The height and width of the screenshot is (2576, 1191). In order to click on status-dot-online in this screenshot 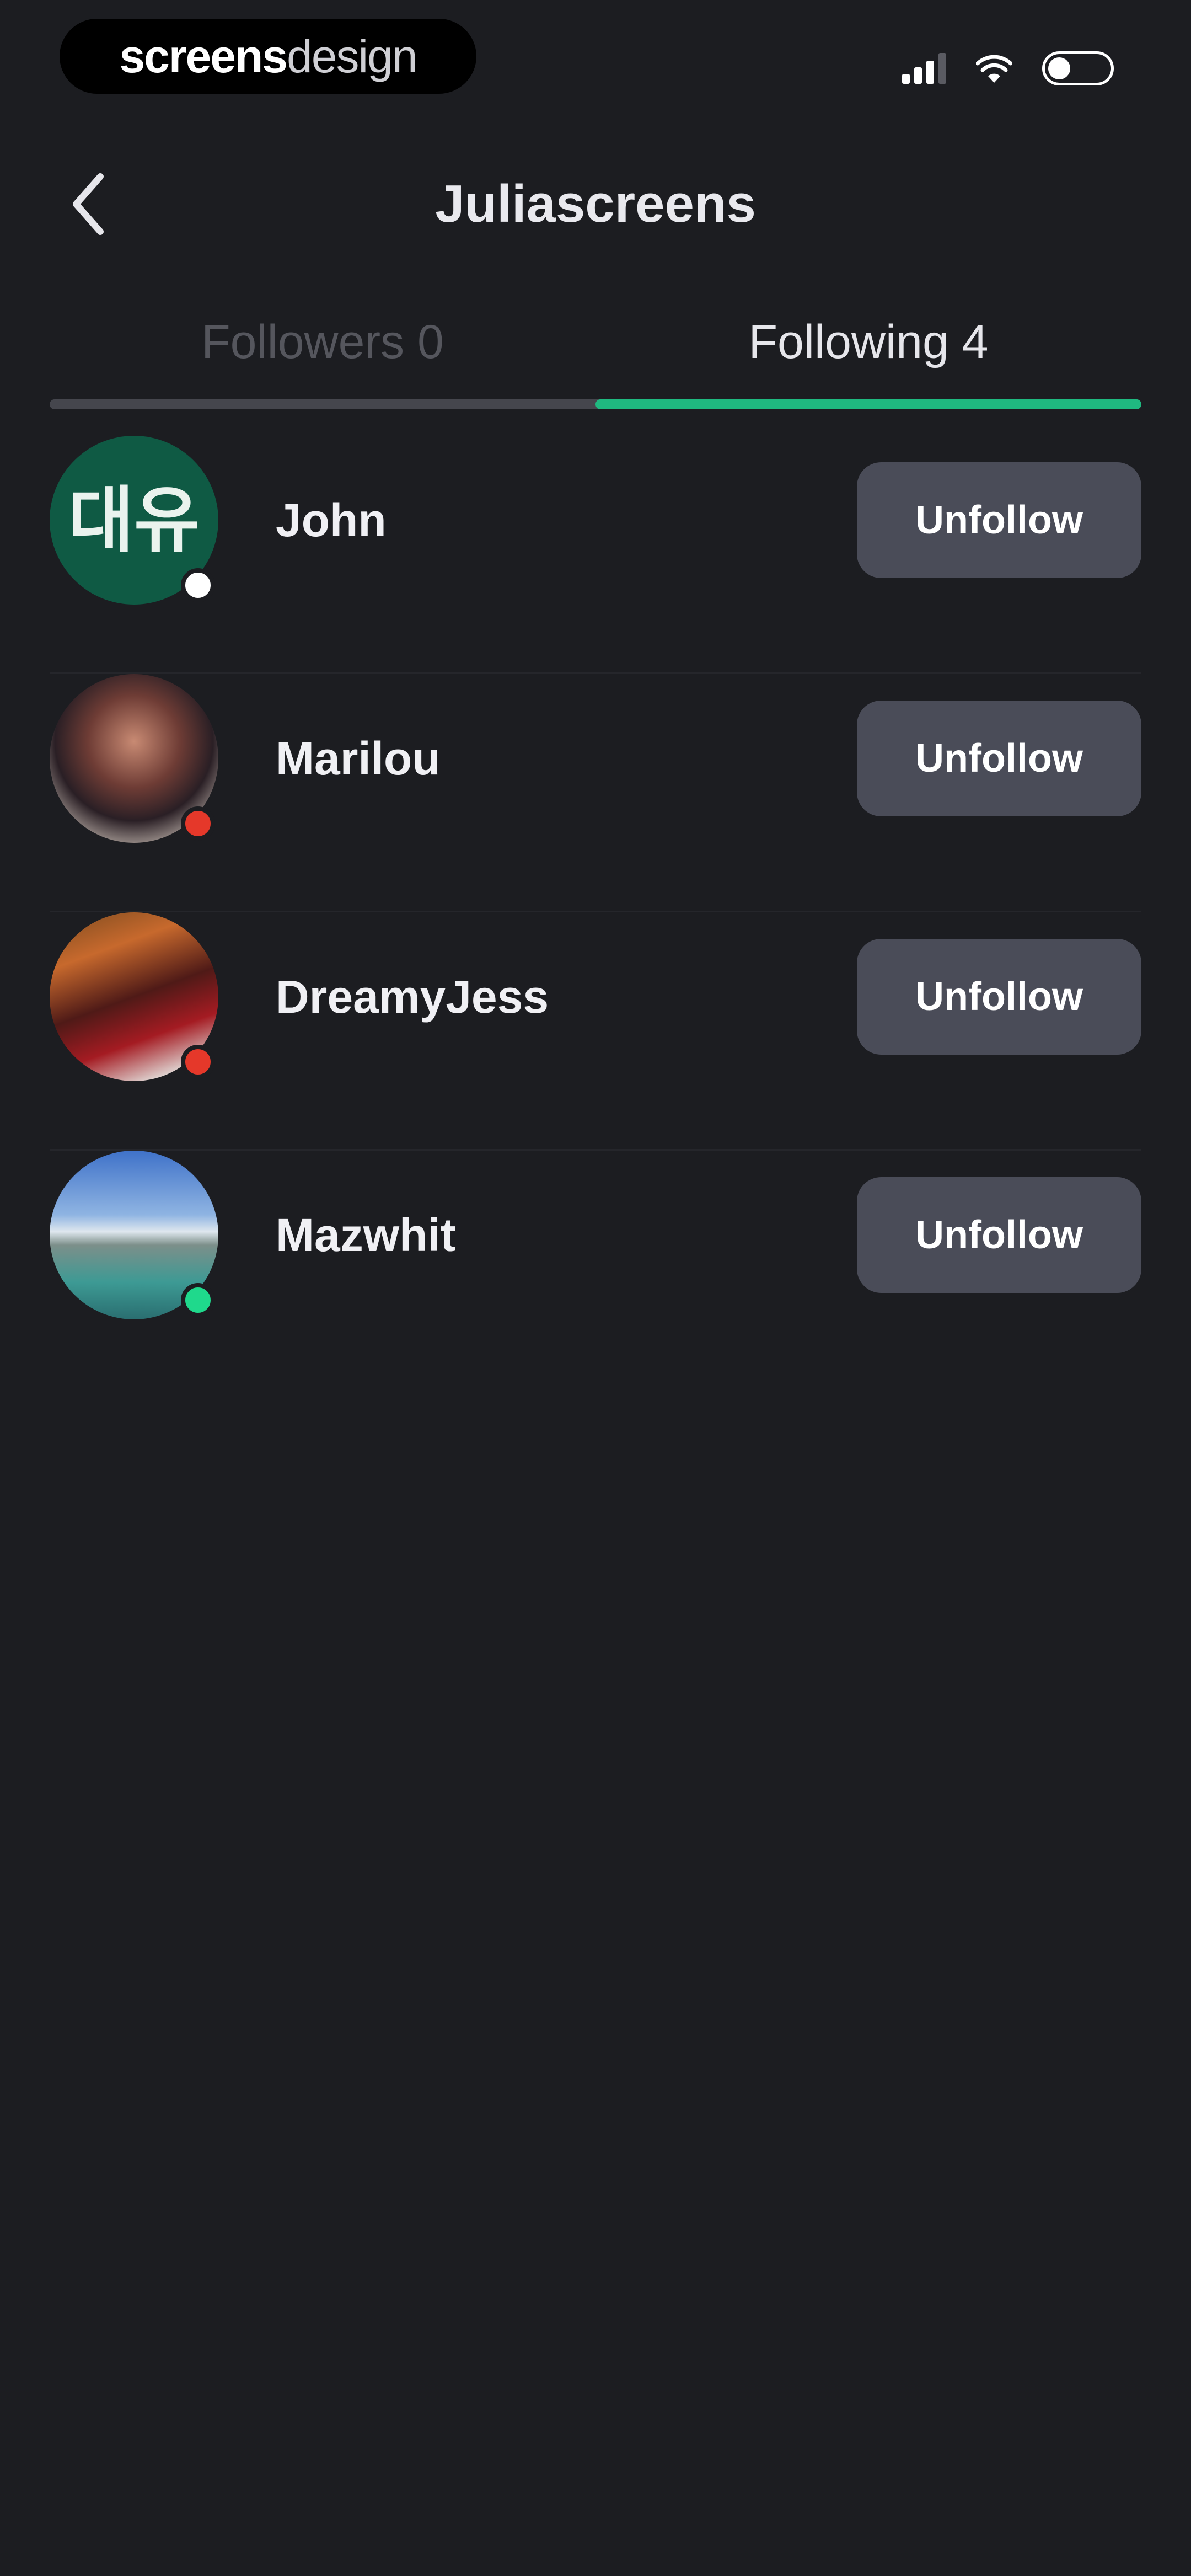, I will do `click(198, 1300)`.